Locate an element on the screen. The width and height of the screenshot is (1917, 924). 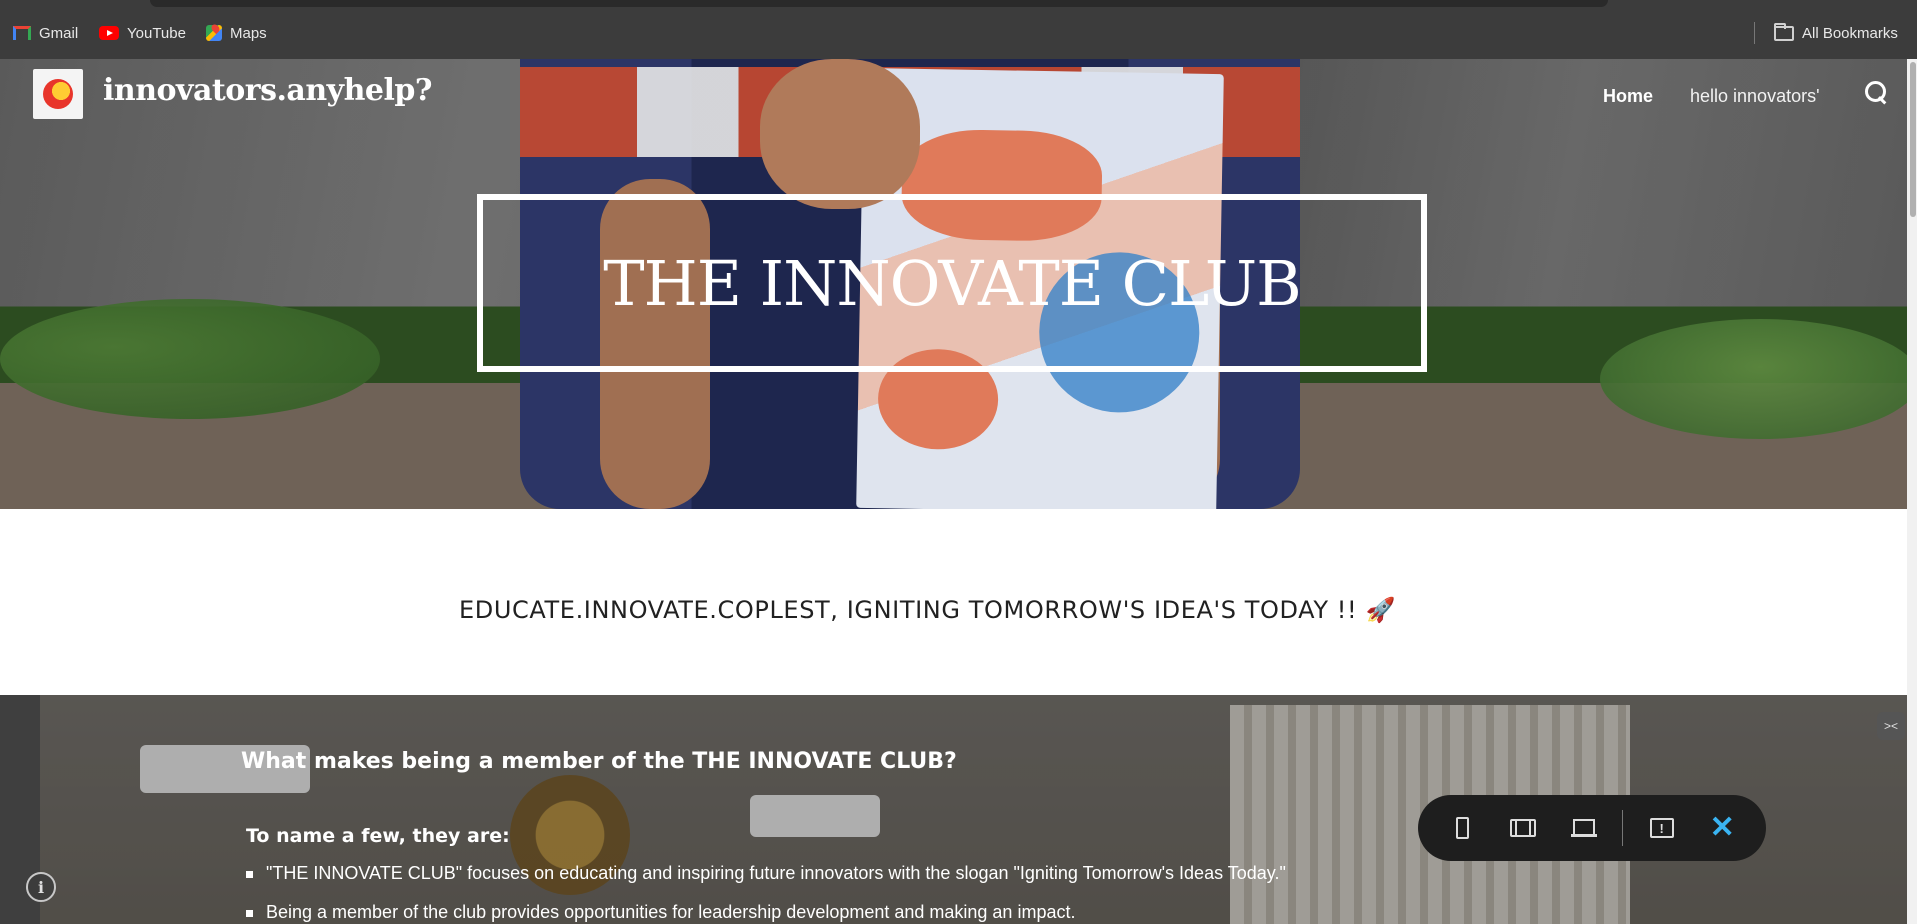
tablet-preview-button is located at coordinates (1524, 828).